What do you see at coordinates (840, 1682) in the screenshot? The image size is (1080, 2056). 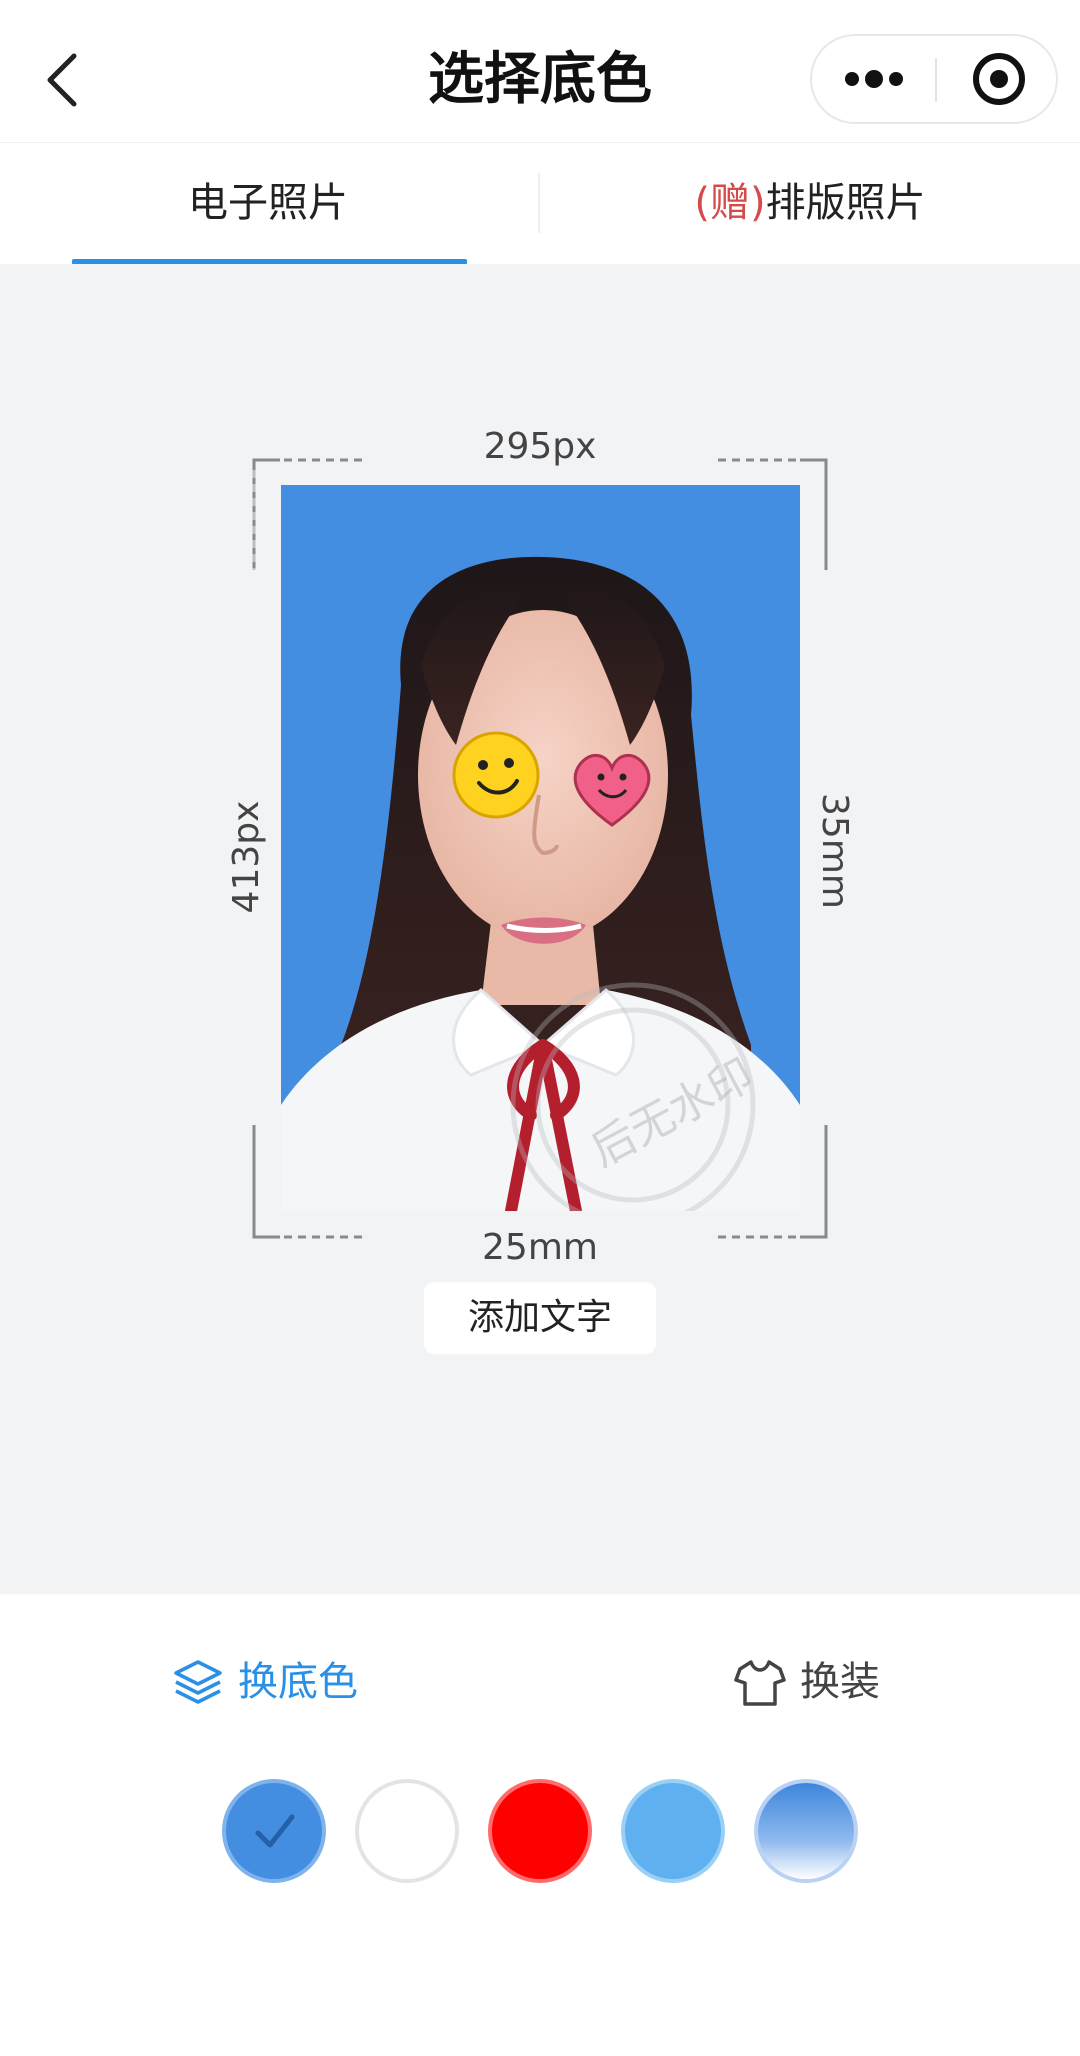 I see `change-outfit-label: 换装` at bounding box center [840, 1682].